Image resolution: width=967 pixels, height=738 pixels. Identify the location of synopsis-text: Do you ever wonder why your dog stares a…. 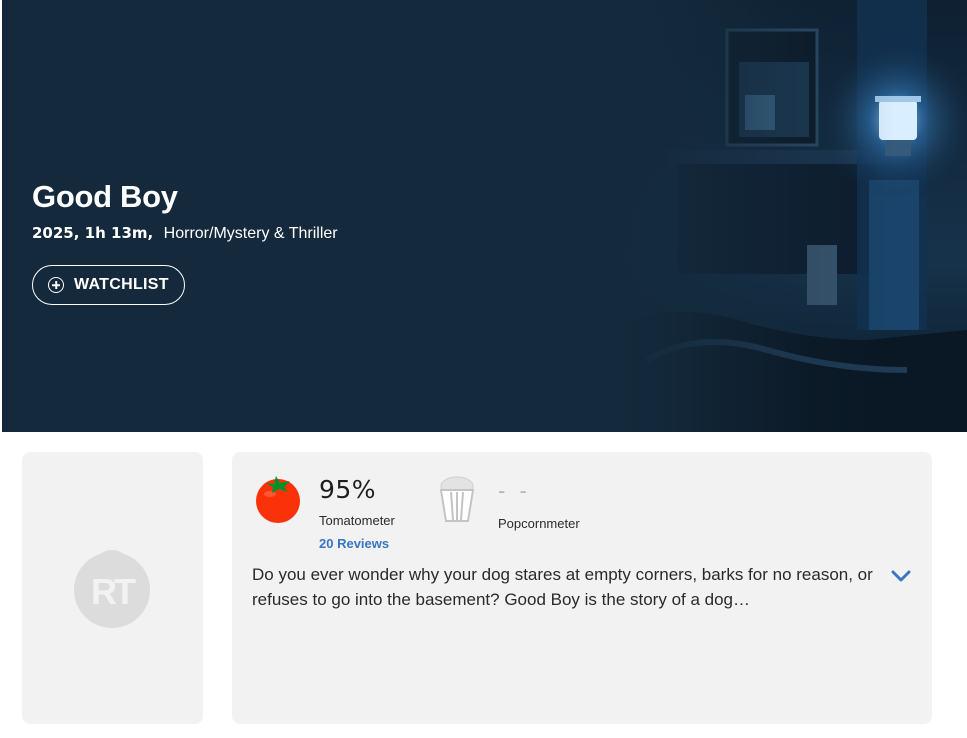
(562, 587).